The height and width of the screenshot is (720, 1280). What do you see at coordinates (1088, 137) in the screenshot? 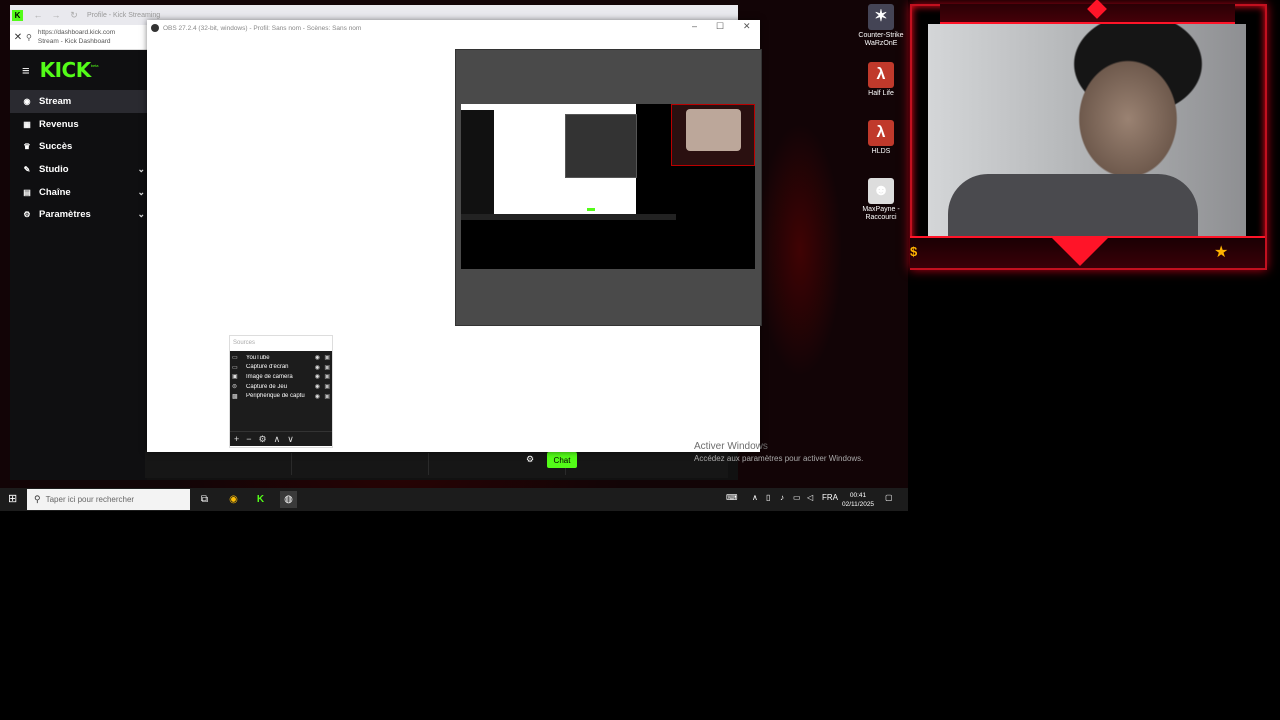
I see `overlay-frame` at bounding box center [1088, 137].